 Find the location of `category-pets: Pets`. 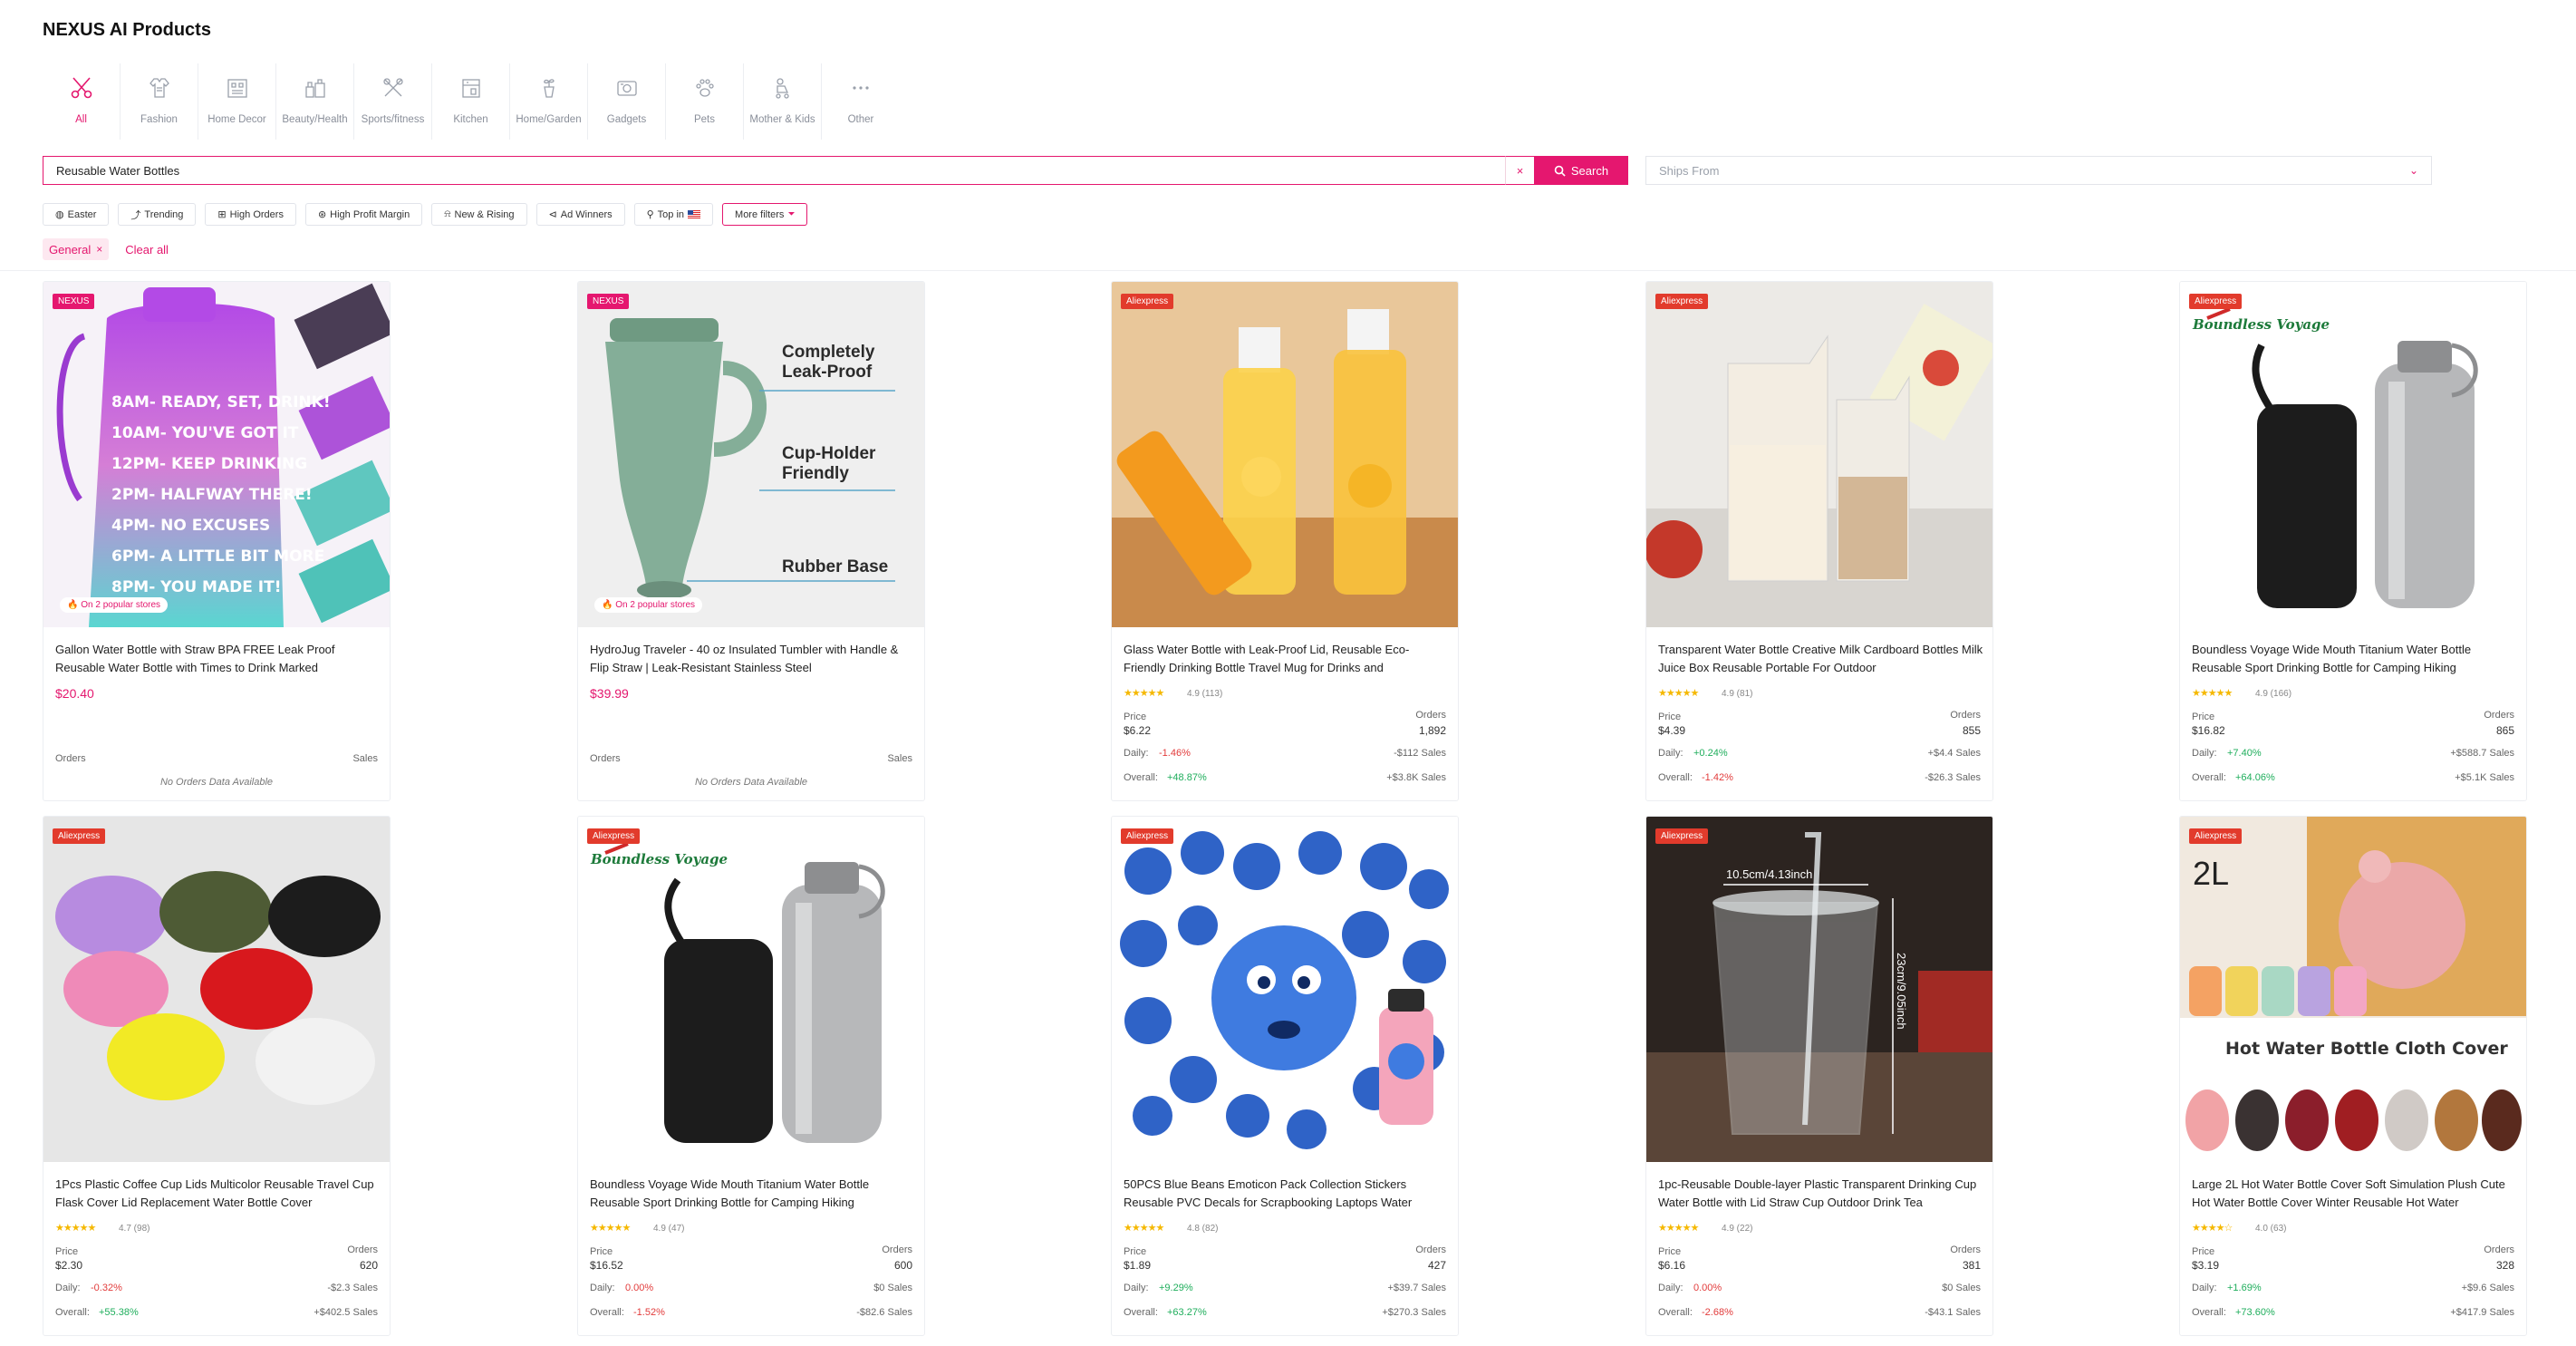

category-pets: Pets is located at coordinates (705, 102).